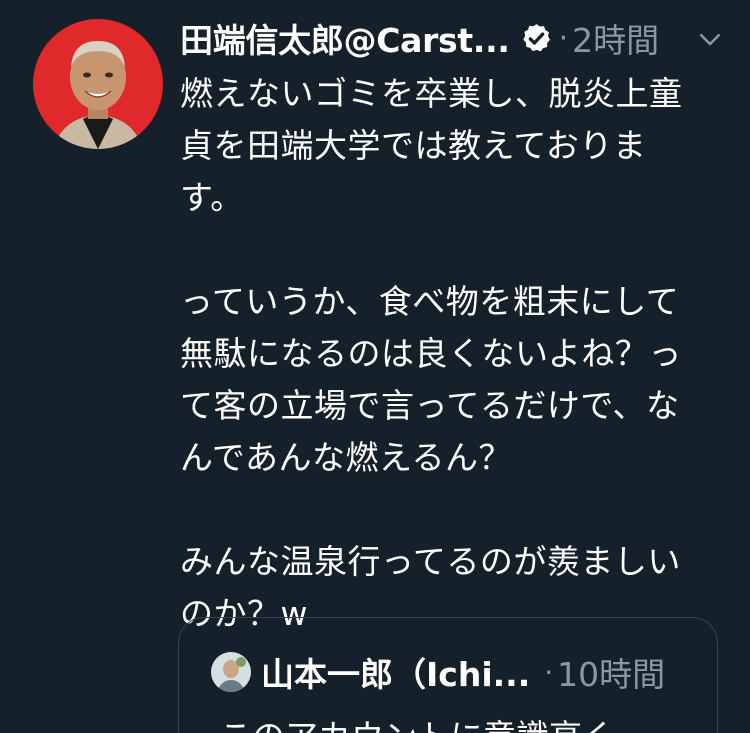  I want to click on tweet-timestamp: 2時間, so click(615, 38).